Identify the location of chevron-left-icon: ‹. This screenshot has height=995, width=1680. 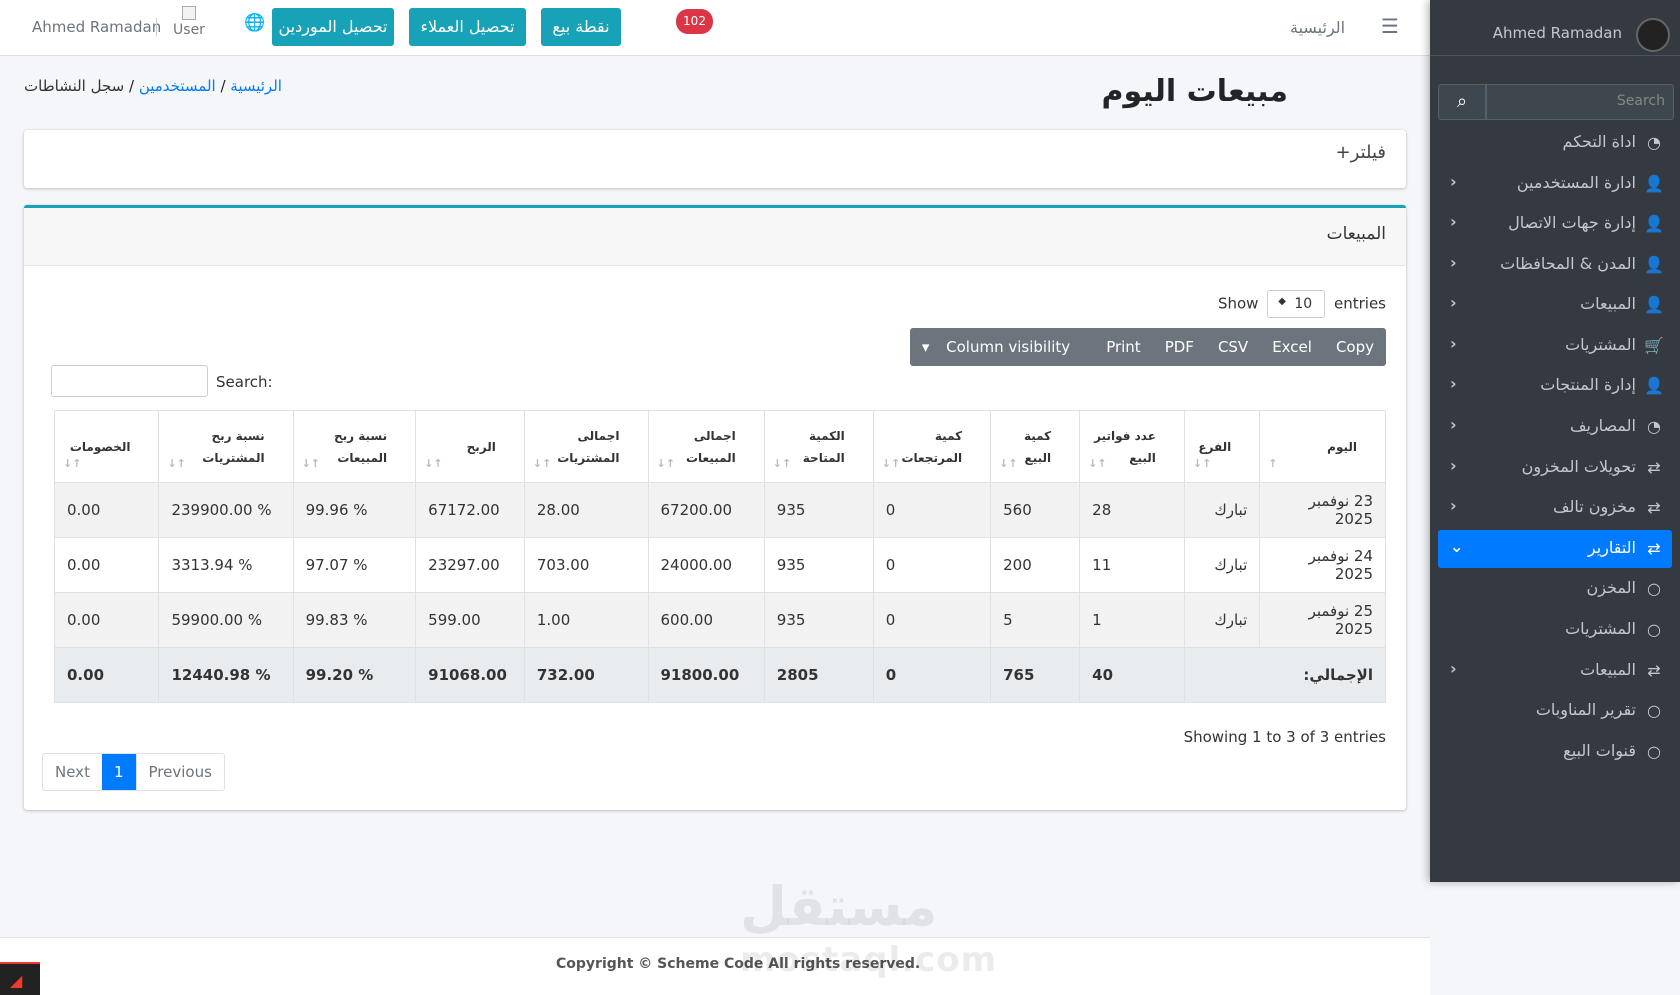
(1453, 465).